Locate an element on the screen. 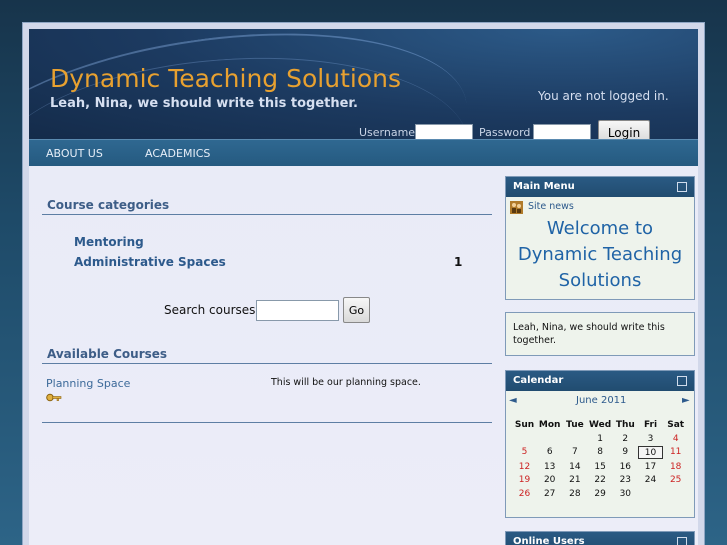 The image size is (727, 545). calendar-day-of-week: Sat is located at coordinates (676, 425).